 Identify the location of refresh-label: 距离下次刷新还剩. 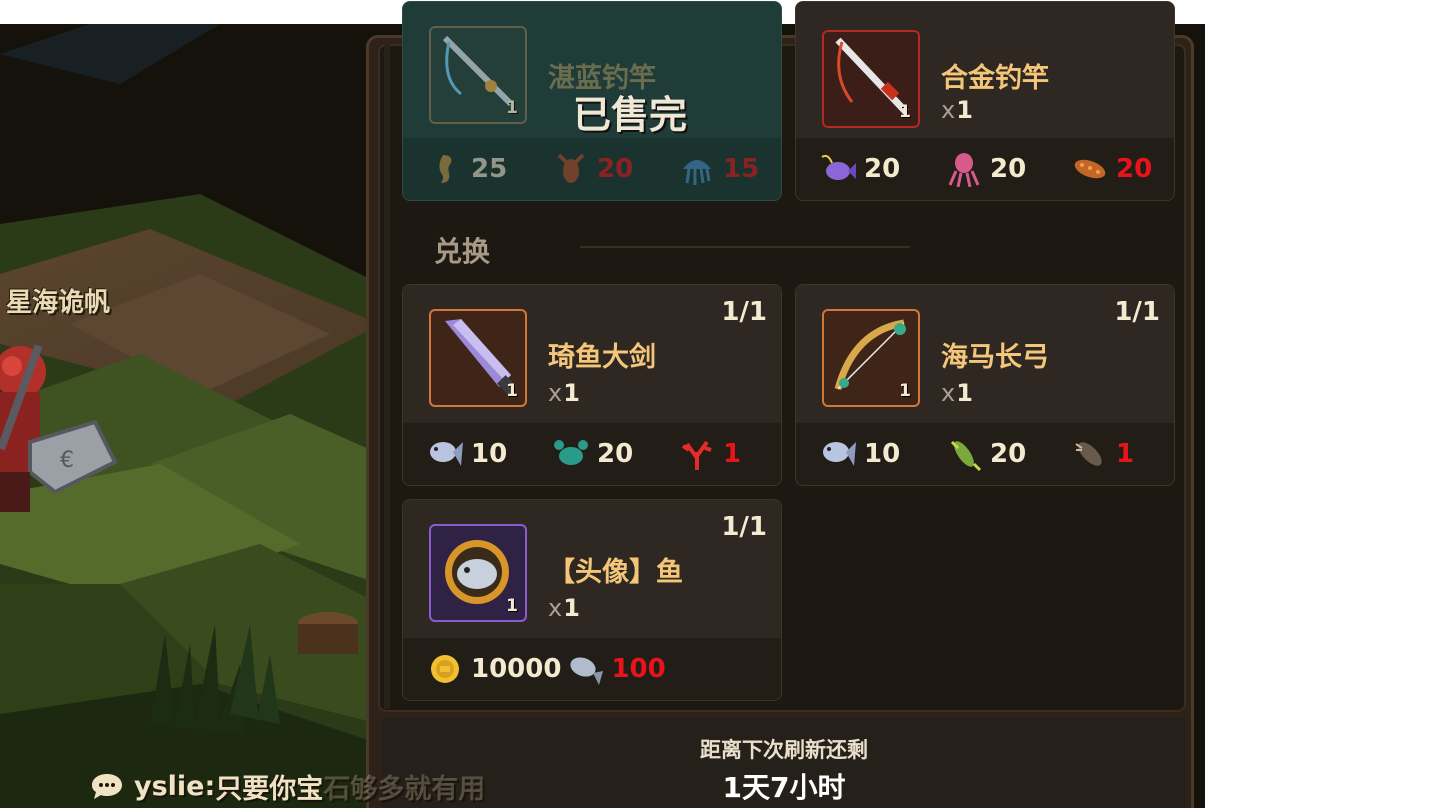
(784, 750).